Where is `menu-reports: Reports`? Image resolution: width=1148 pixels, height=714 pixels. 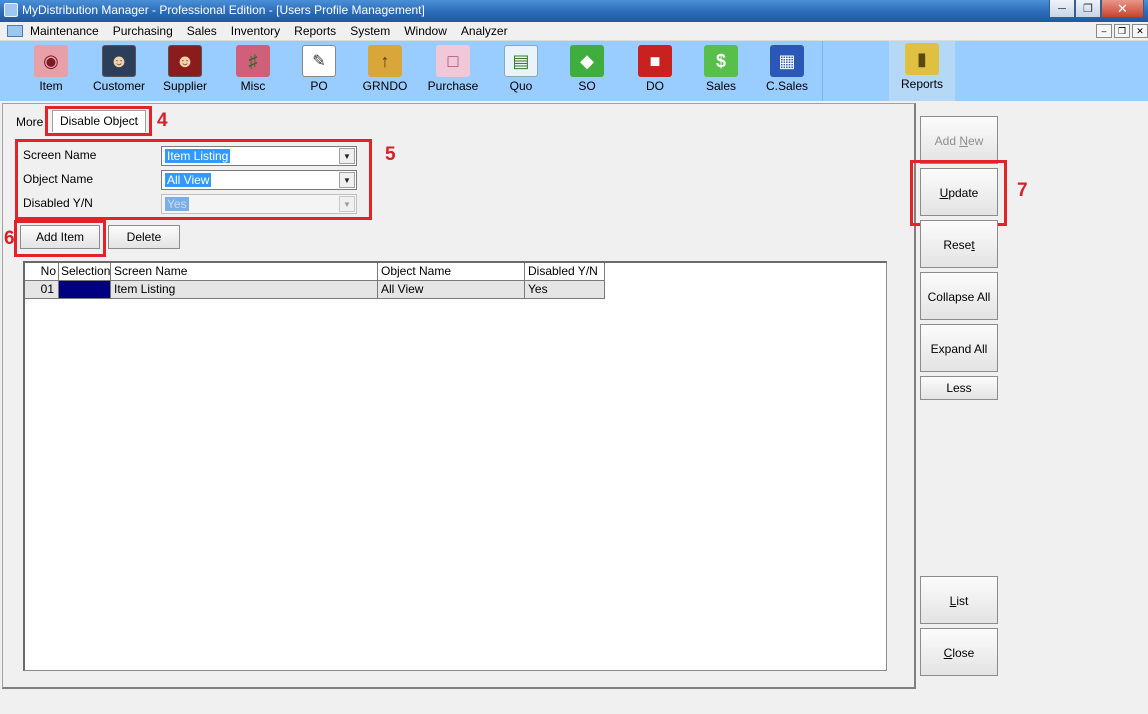
menu-reports: Reports is located at coordinates (315, 31).